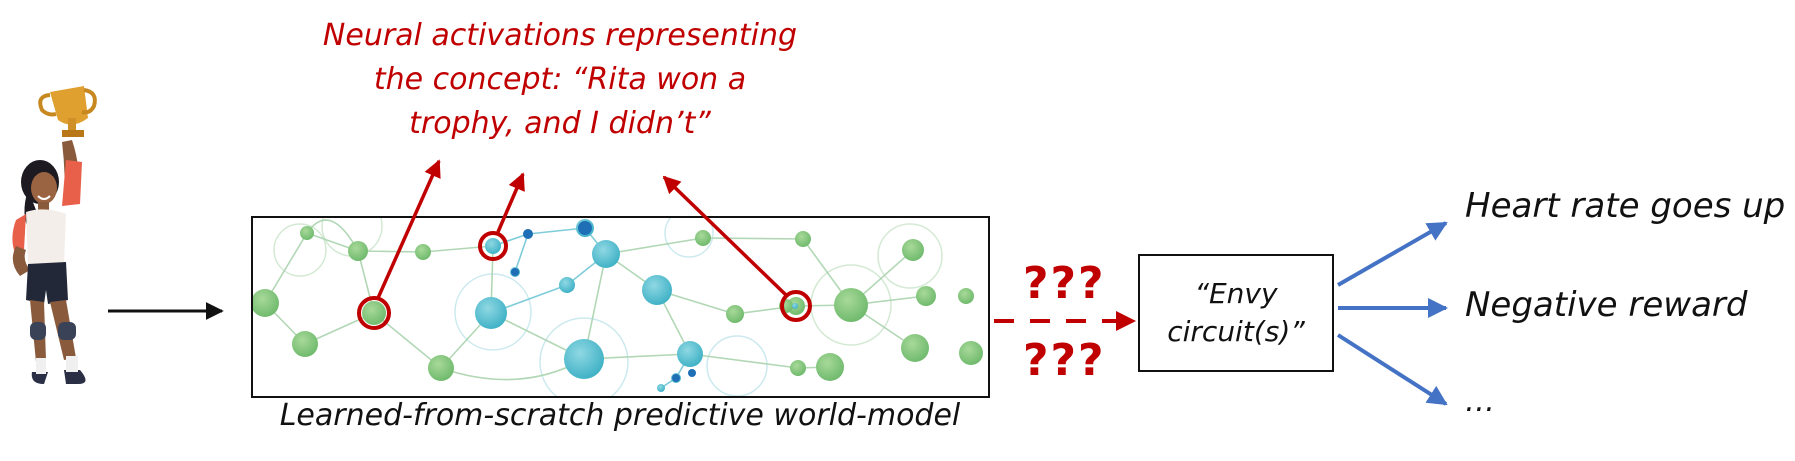 Image resolution: width=1795 pixels, height=461 pixels. What do you see at coordinates (1236, 331) in the screenshot?
I see `envy-box-line: circuit(s)”` at bounding box center [1236, 331].